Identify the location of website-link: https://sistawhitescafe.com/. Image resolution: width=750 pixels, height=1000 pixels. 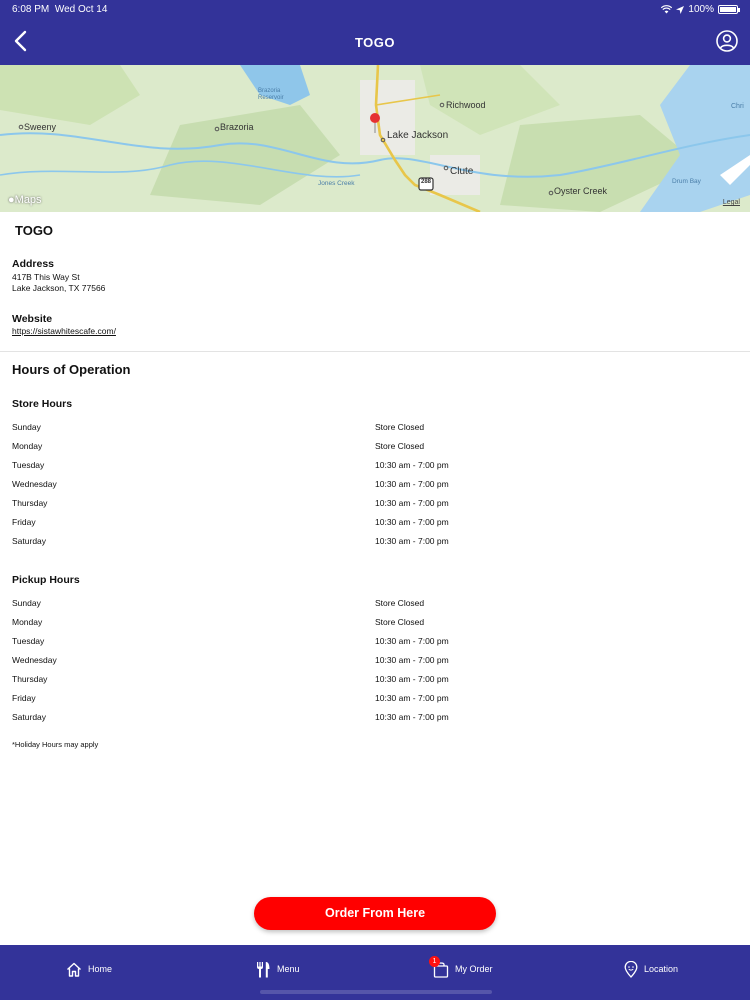
(64, 331).